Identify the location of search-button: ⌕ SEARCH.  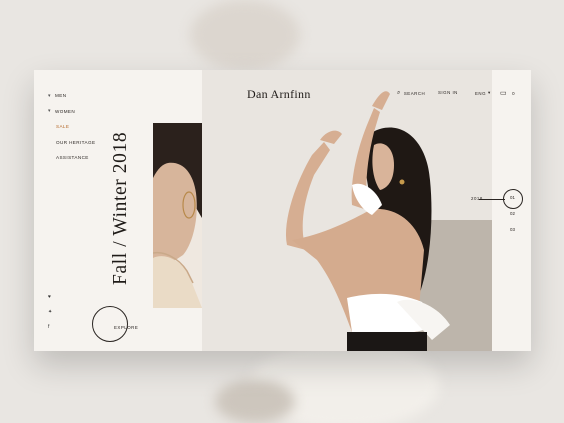
(411, 93).